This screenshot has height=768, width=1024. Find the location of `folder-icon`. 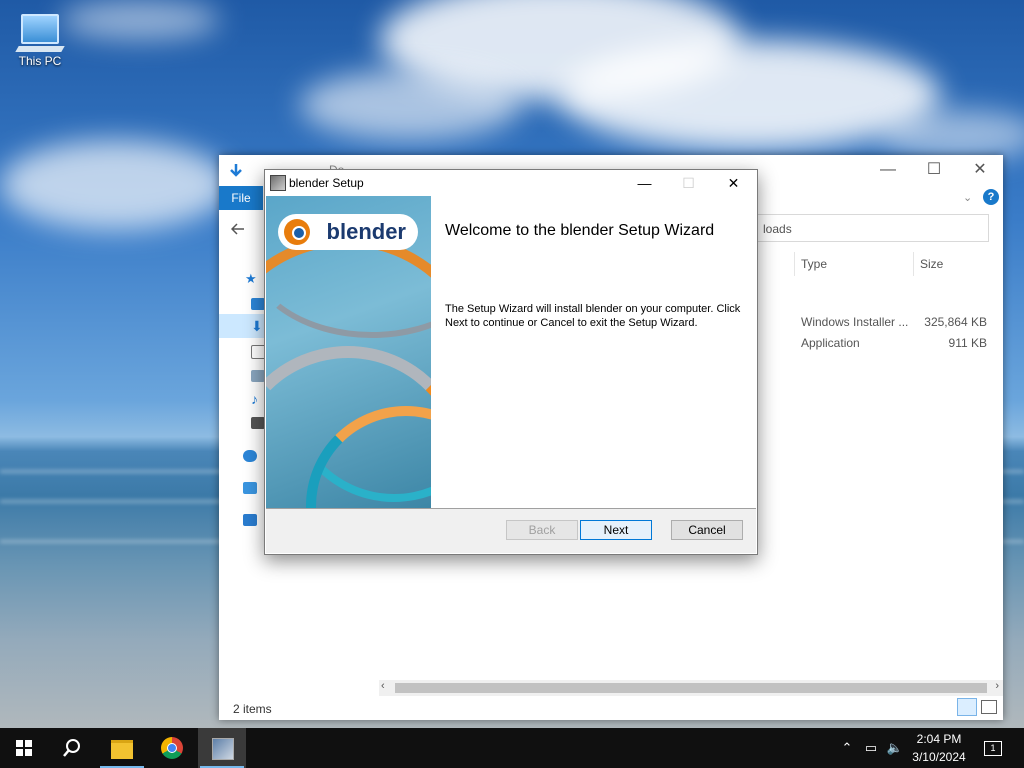

folder-icon is located at coordinates (122, 749).